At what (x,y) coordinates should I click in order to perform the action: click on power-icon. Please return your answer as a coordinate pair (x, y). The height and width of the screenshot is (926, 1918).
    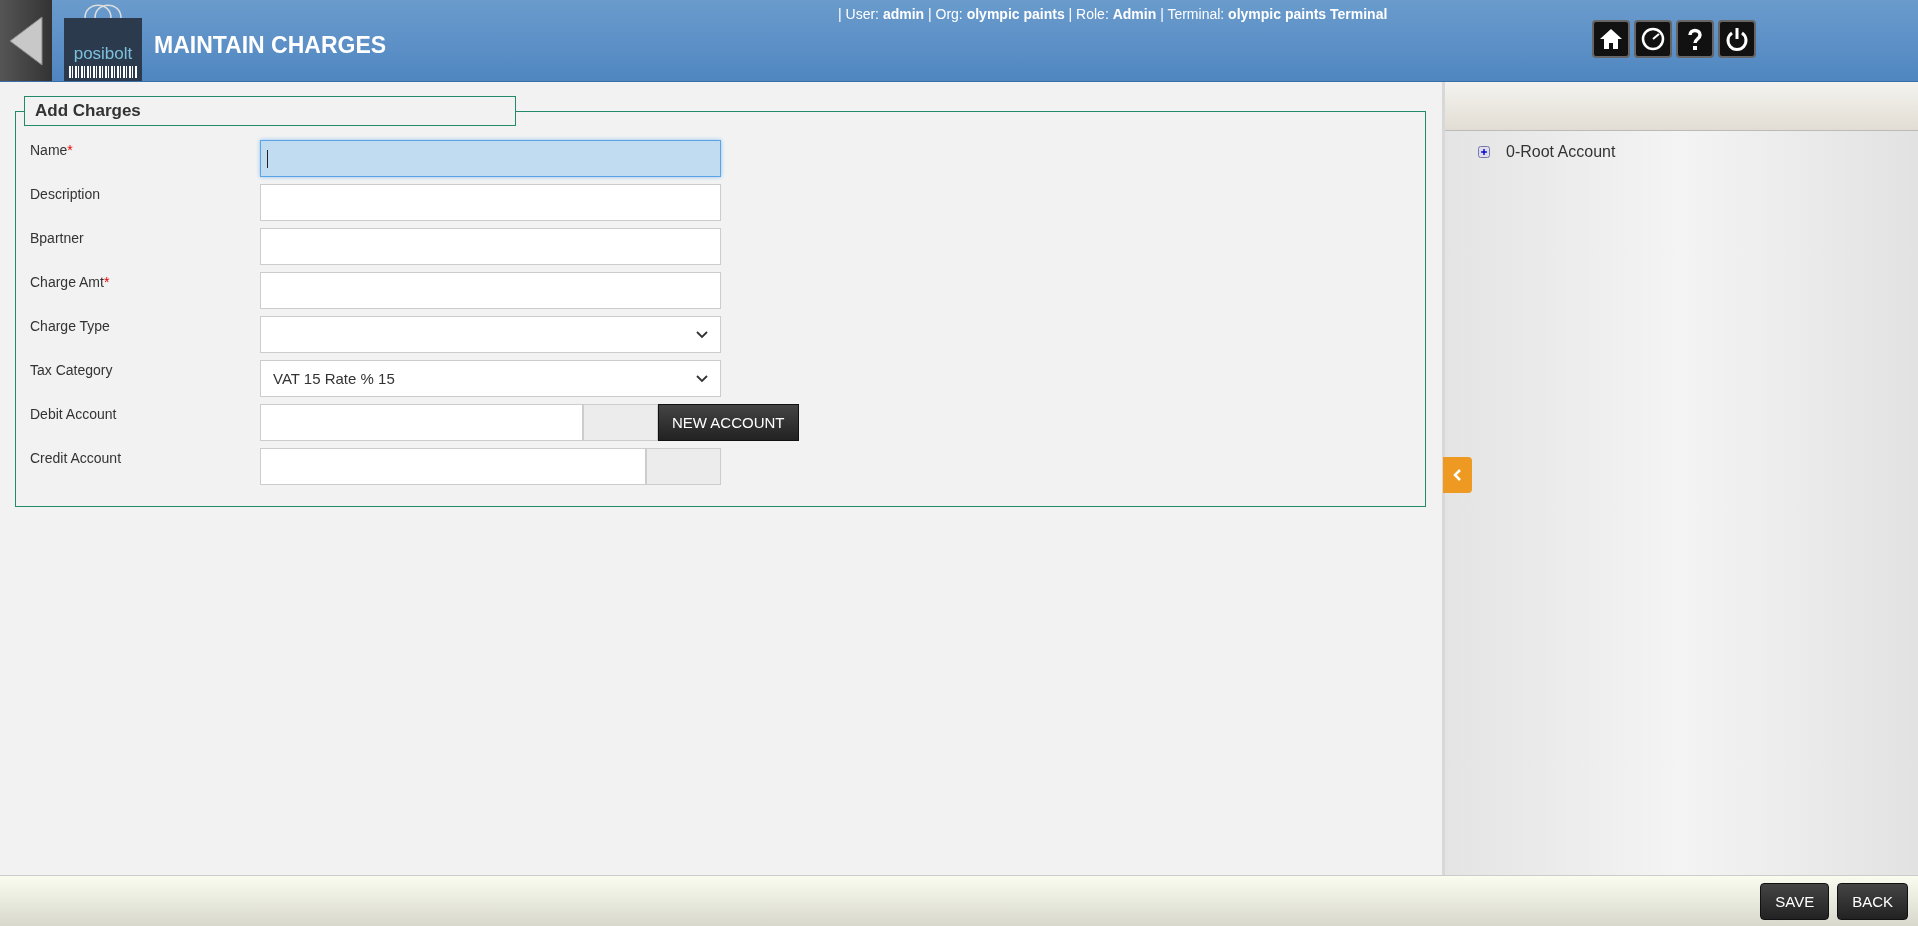
    Looking at the image, I should click on (1737, 39).